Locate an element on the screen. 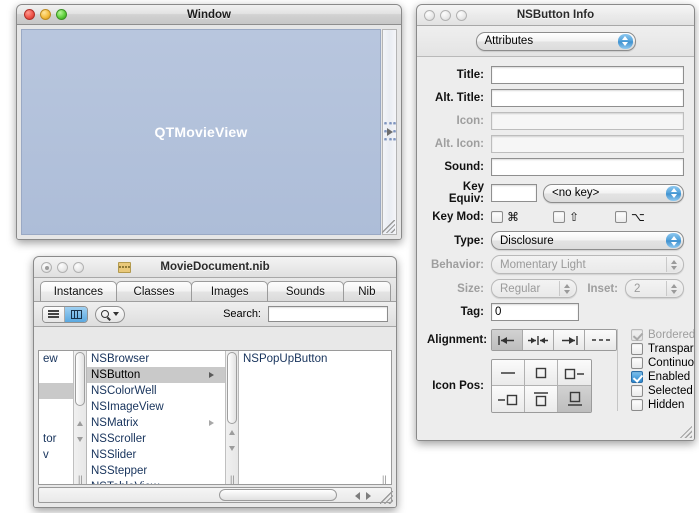  list-item: NSTableView is located at coordinates (162, 481).